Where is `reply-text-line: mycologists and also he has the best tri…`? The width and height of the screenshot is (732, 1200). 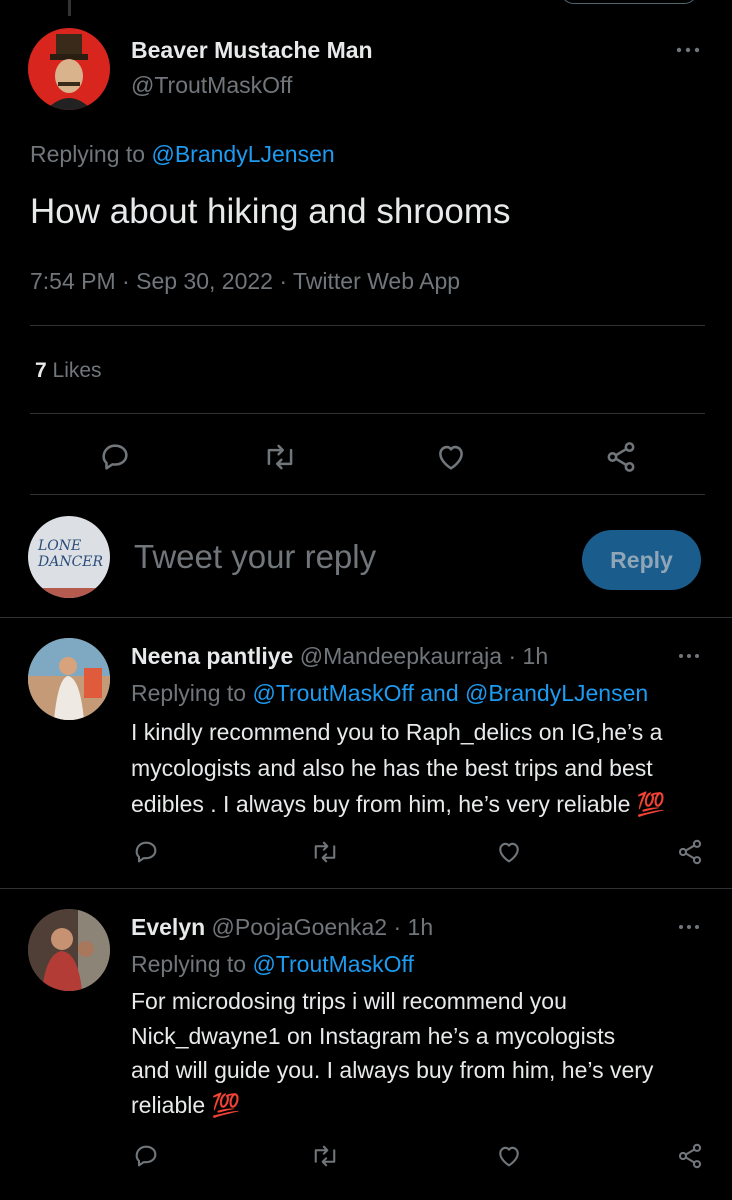
reply-text-line: mycologists and also he has the best tri… is located at coordinates (392, 768).